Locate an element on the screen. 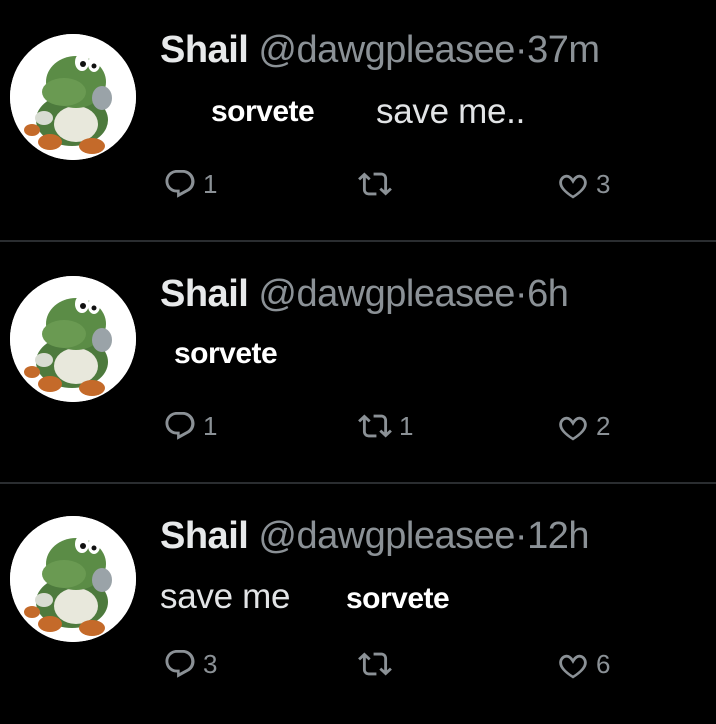  tweet-header: Shail @dawgpleasee·37m is located at coordinates (380, 50).